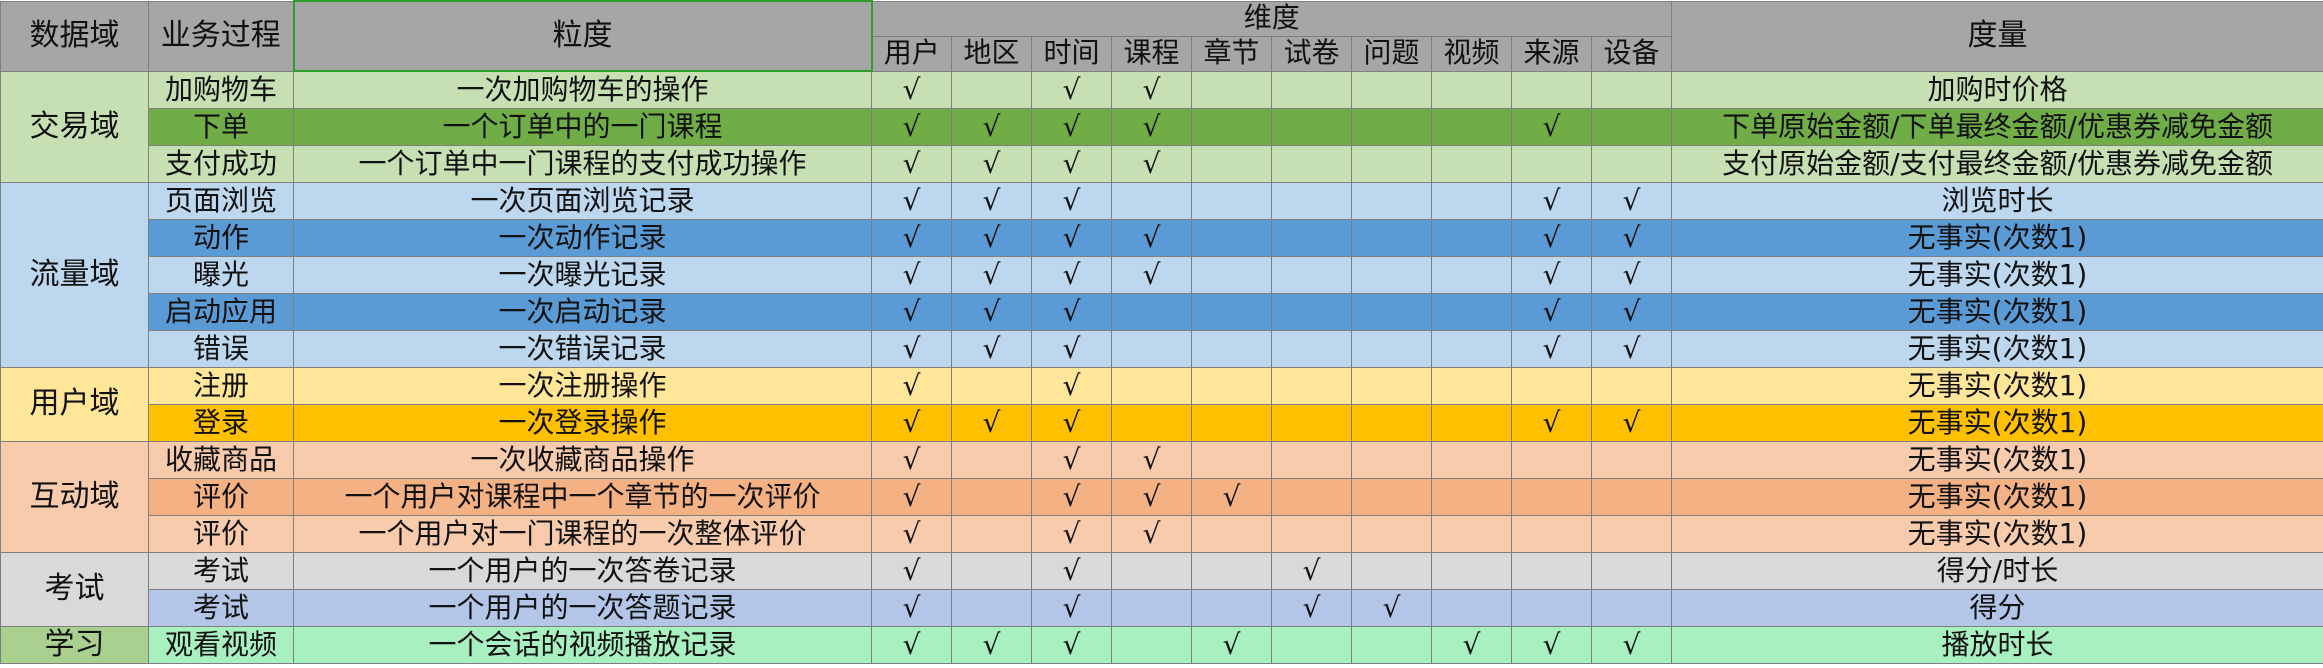  Describe the element at coordinates (221, 164) in the screenshot. I see `process-cell: 支付成功` at that location.